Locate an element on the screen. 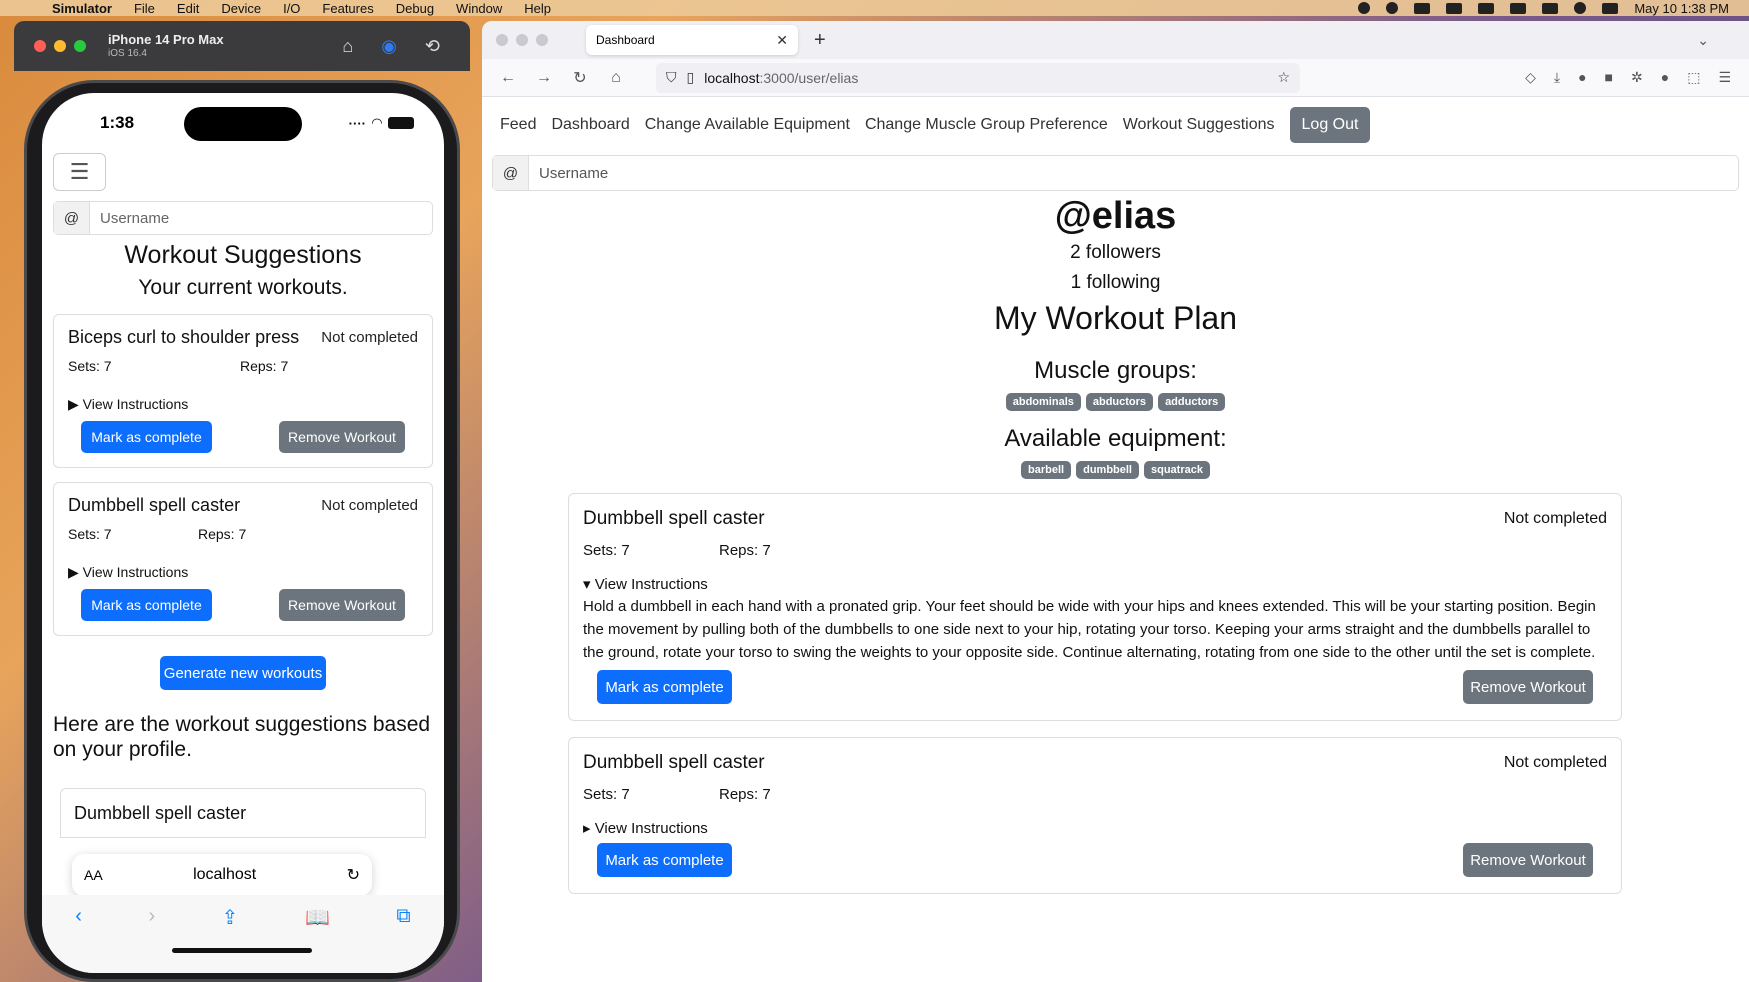  menu-clock: May 10 1:38 PM is located at coordinates (1681, 8).